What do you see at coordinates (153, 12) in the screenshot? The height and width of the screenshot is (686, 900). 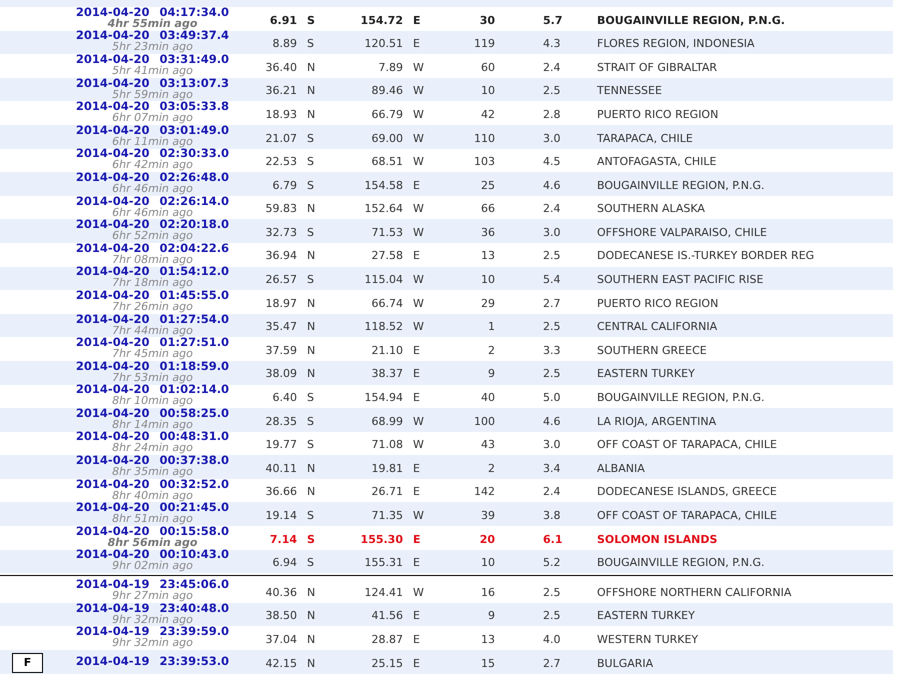 I see `event-time-link: 2014-04-20 04:17:34.0` at bounding box center [153, 12].